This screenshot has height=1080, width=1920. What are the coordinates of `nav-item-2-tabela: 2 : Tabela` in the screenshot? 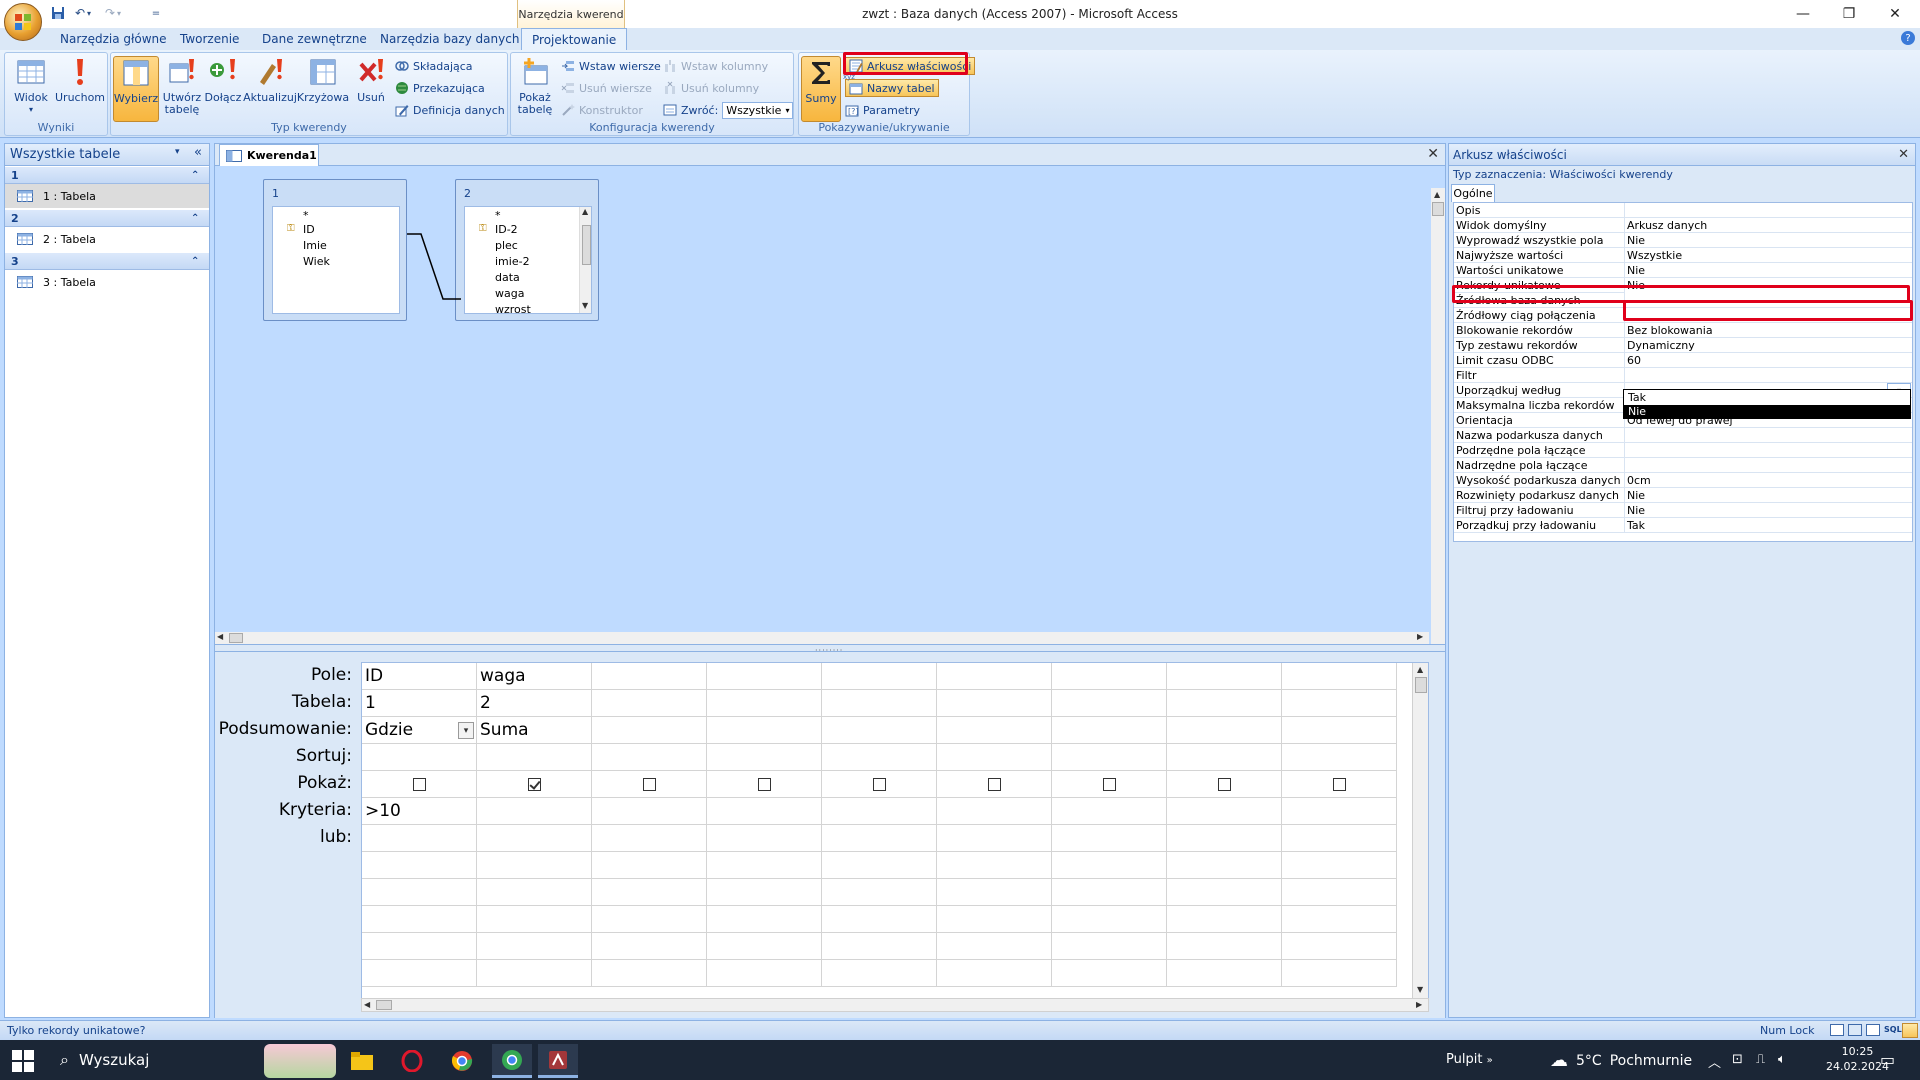 It's located at (107, 239).